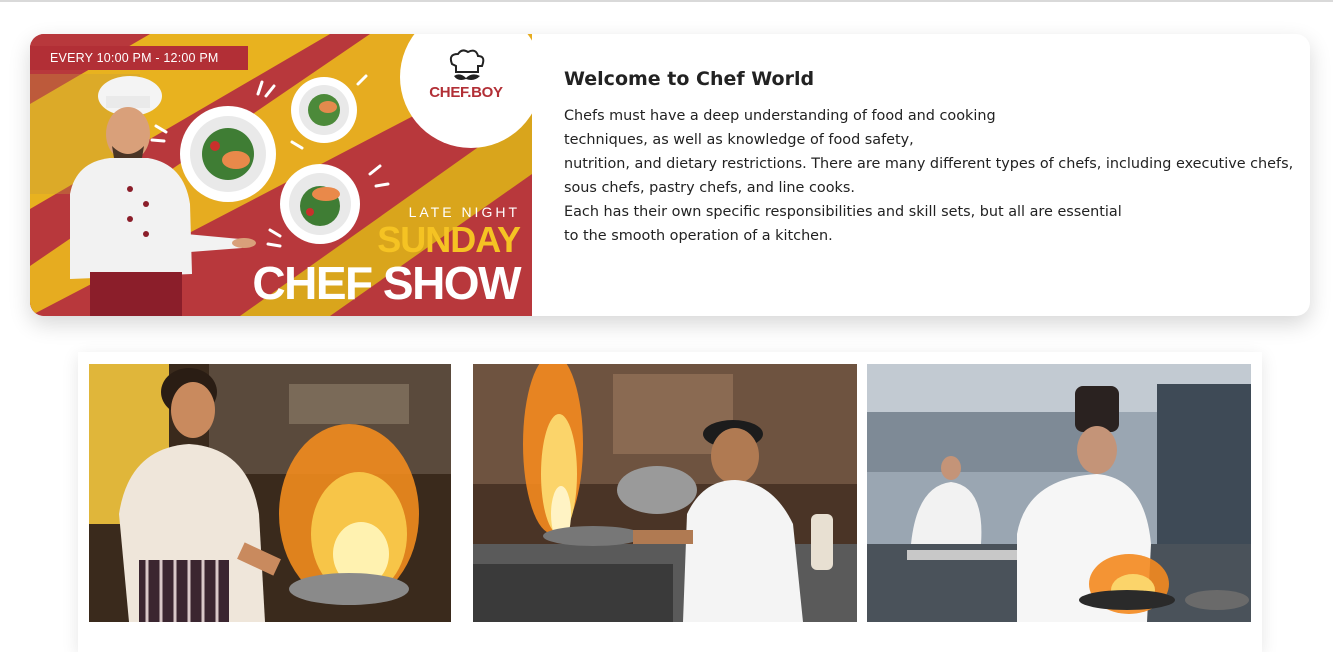 Image resolution: width=1333 pixels, height=652 pixels. Describe the element at coordinates (467, 64) in the screenshot. I see `chef-hat-icon` at that location.